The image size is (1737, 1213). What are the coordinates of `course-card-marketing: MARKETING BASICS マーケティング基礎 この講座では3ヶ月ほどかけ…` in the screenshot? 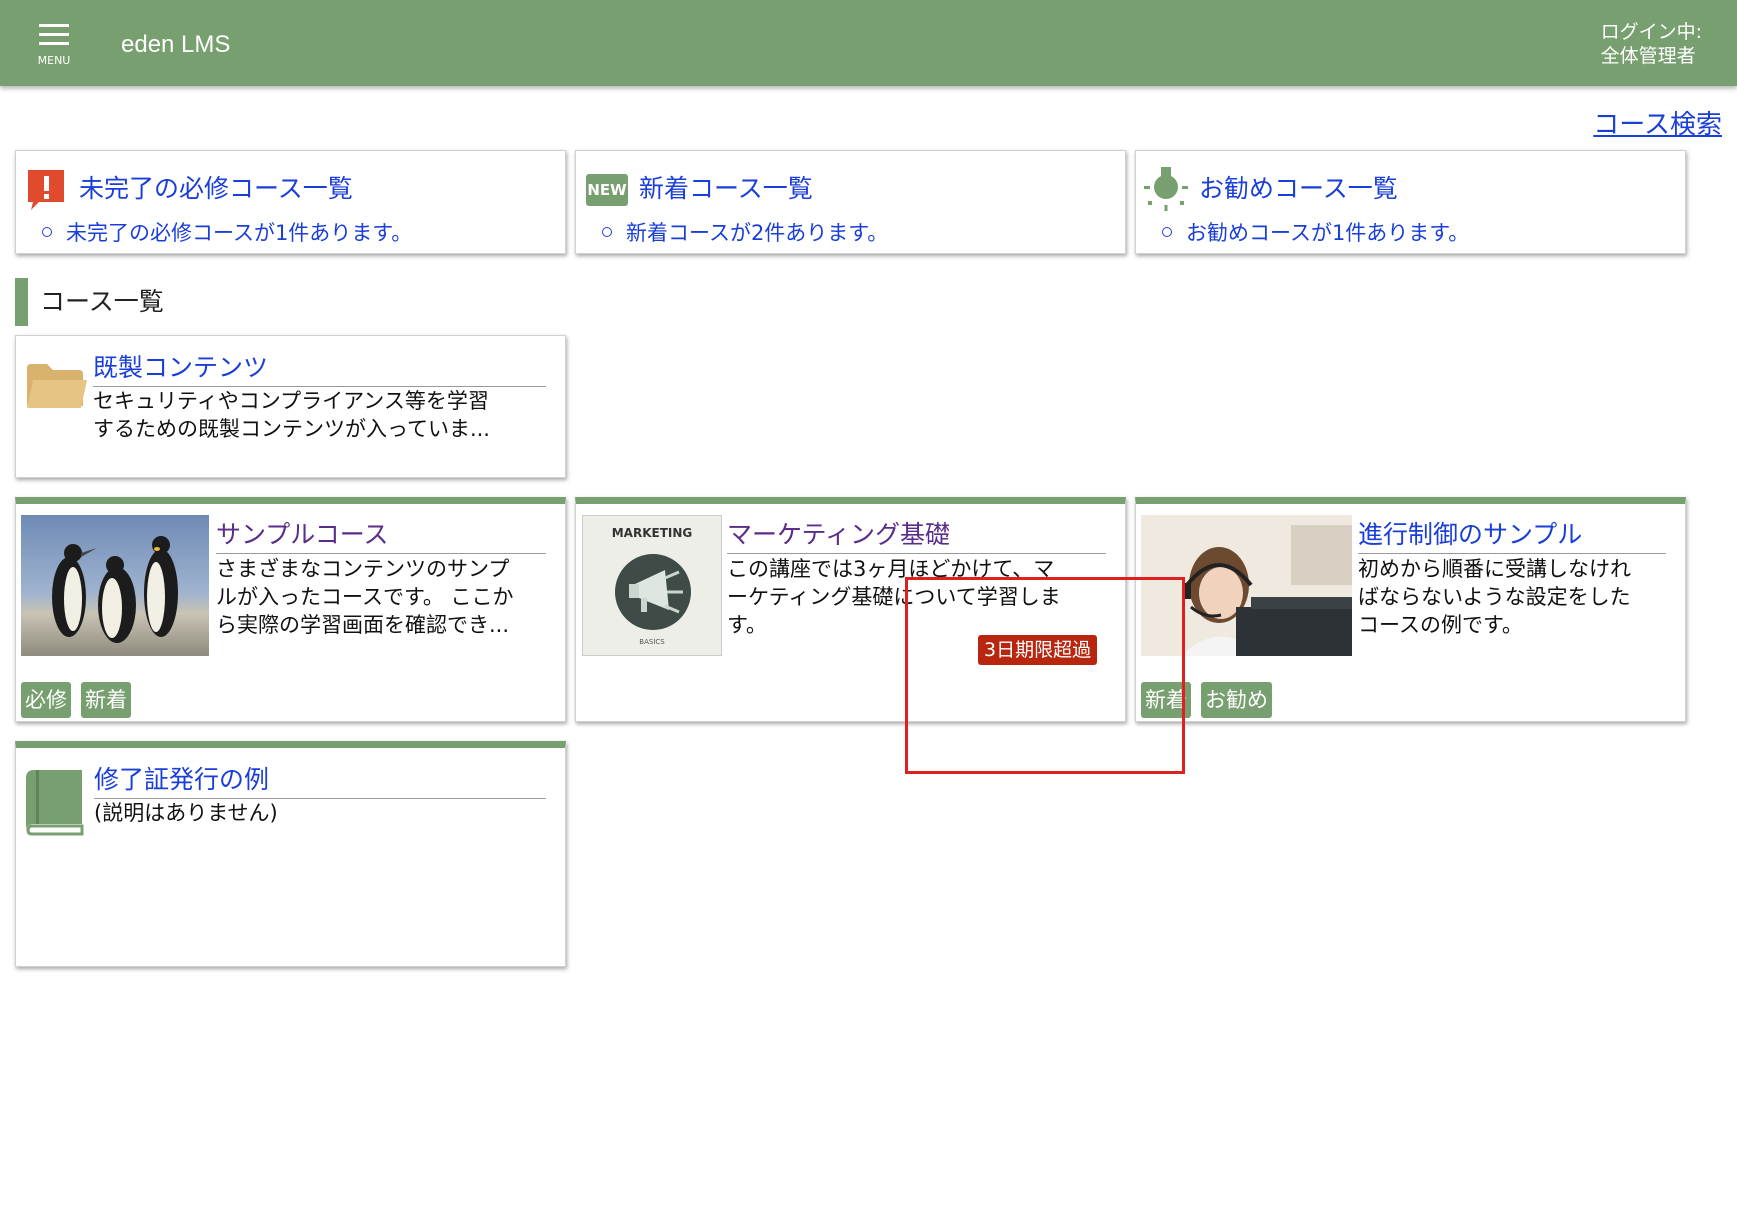 It's located at (850, 609).